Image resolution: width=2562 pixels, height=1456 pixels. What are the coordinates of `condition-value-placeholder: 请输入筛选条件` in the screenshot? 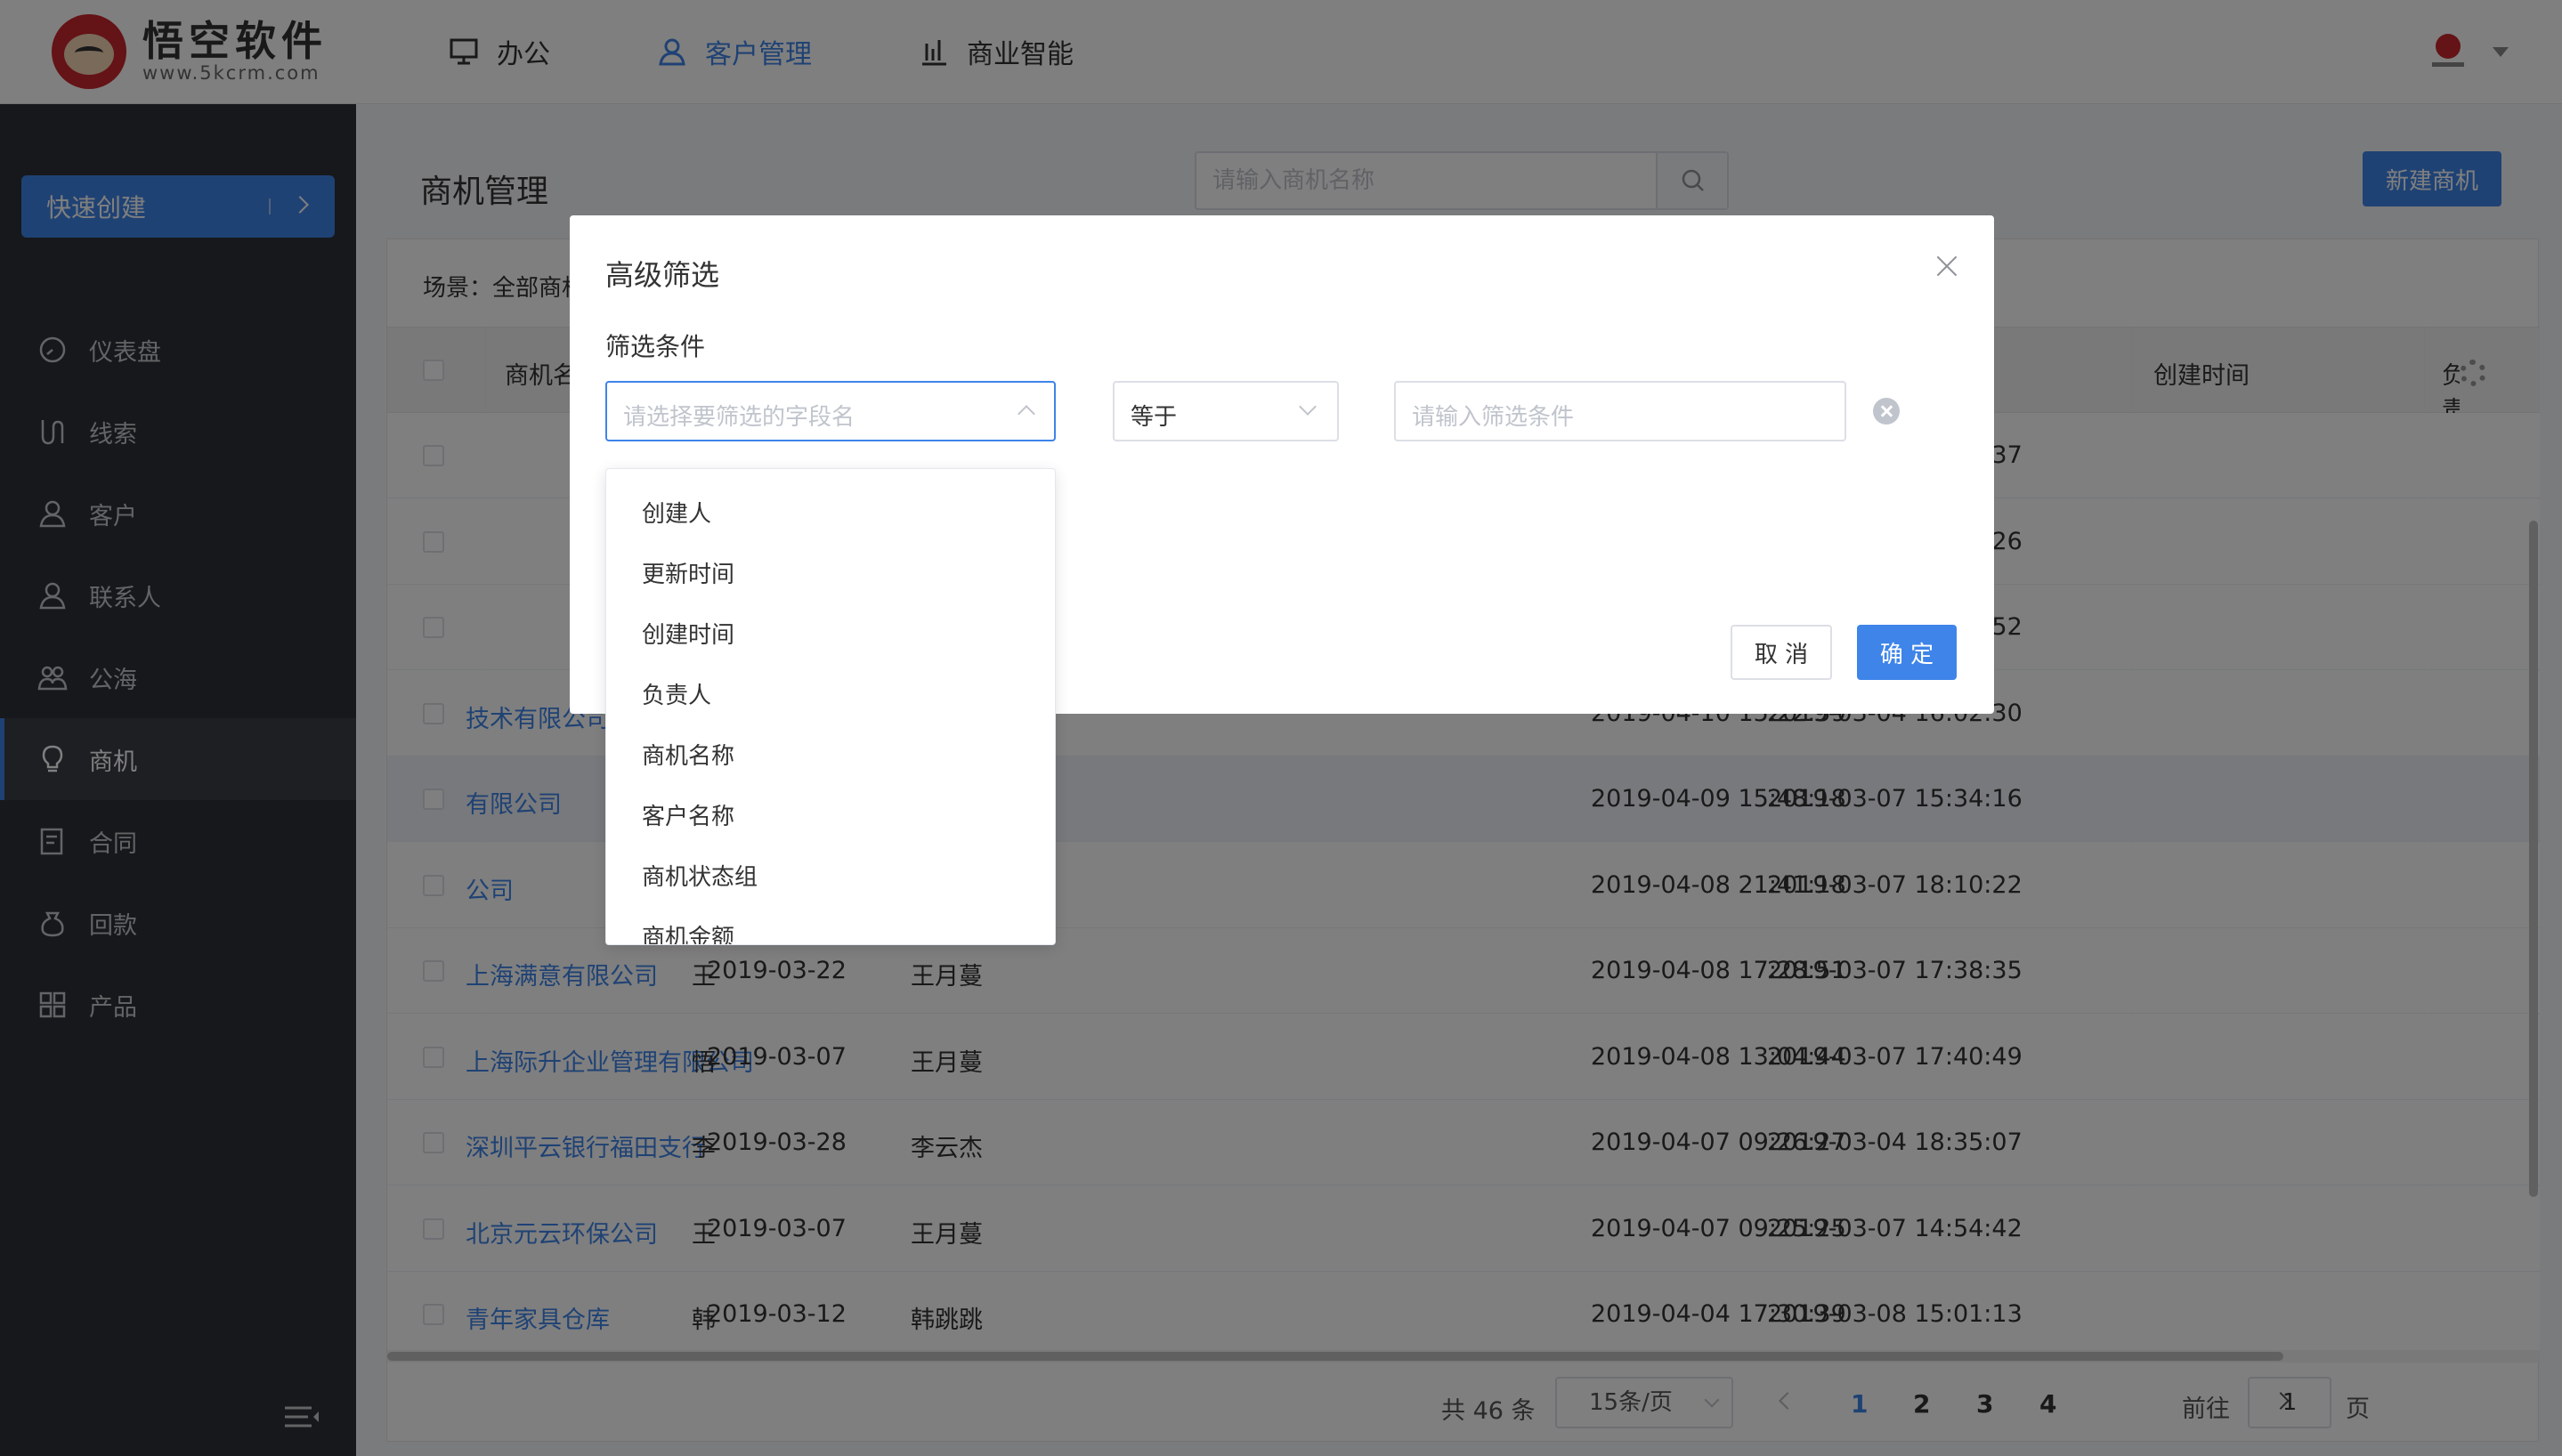 It's located at (1493, 417).